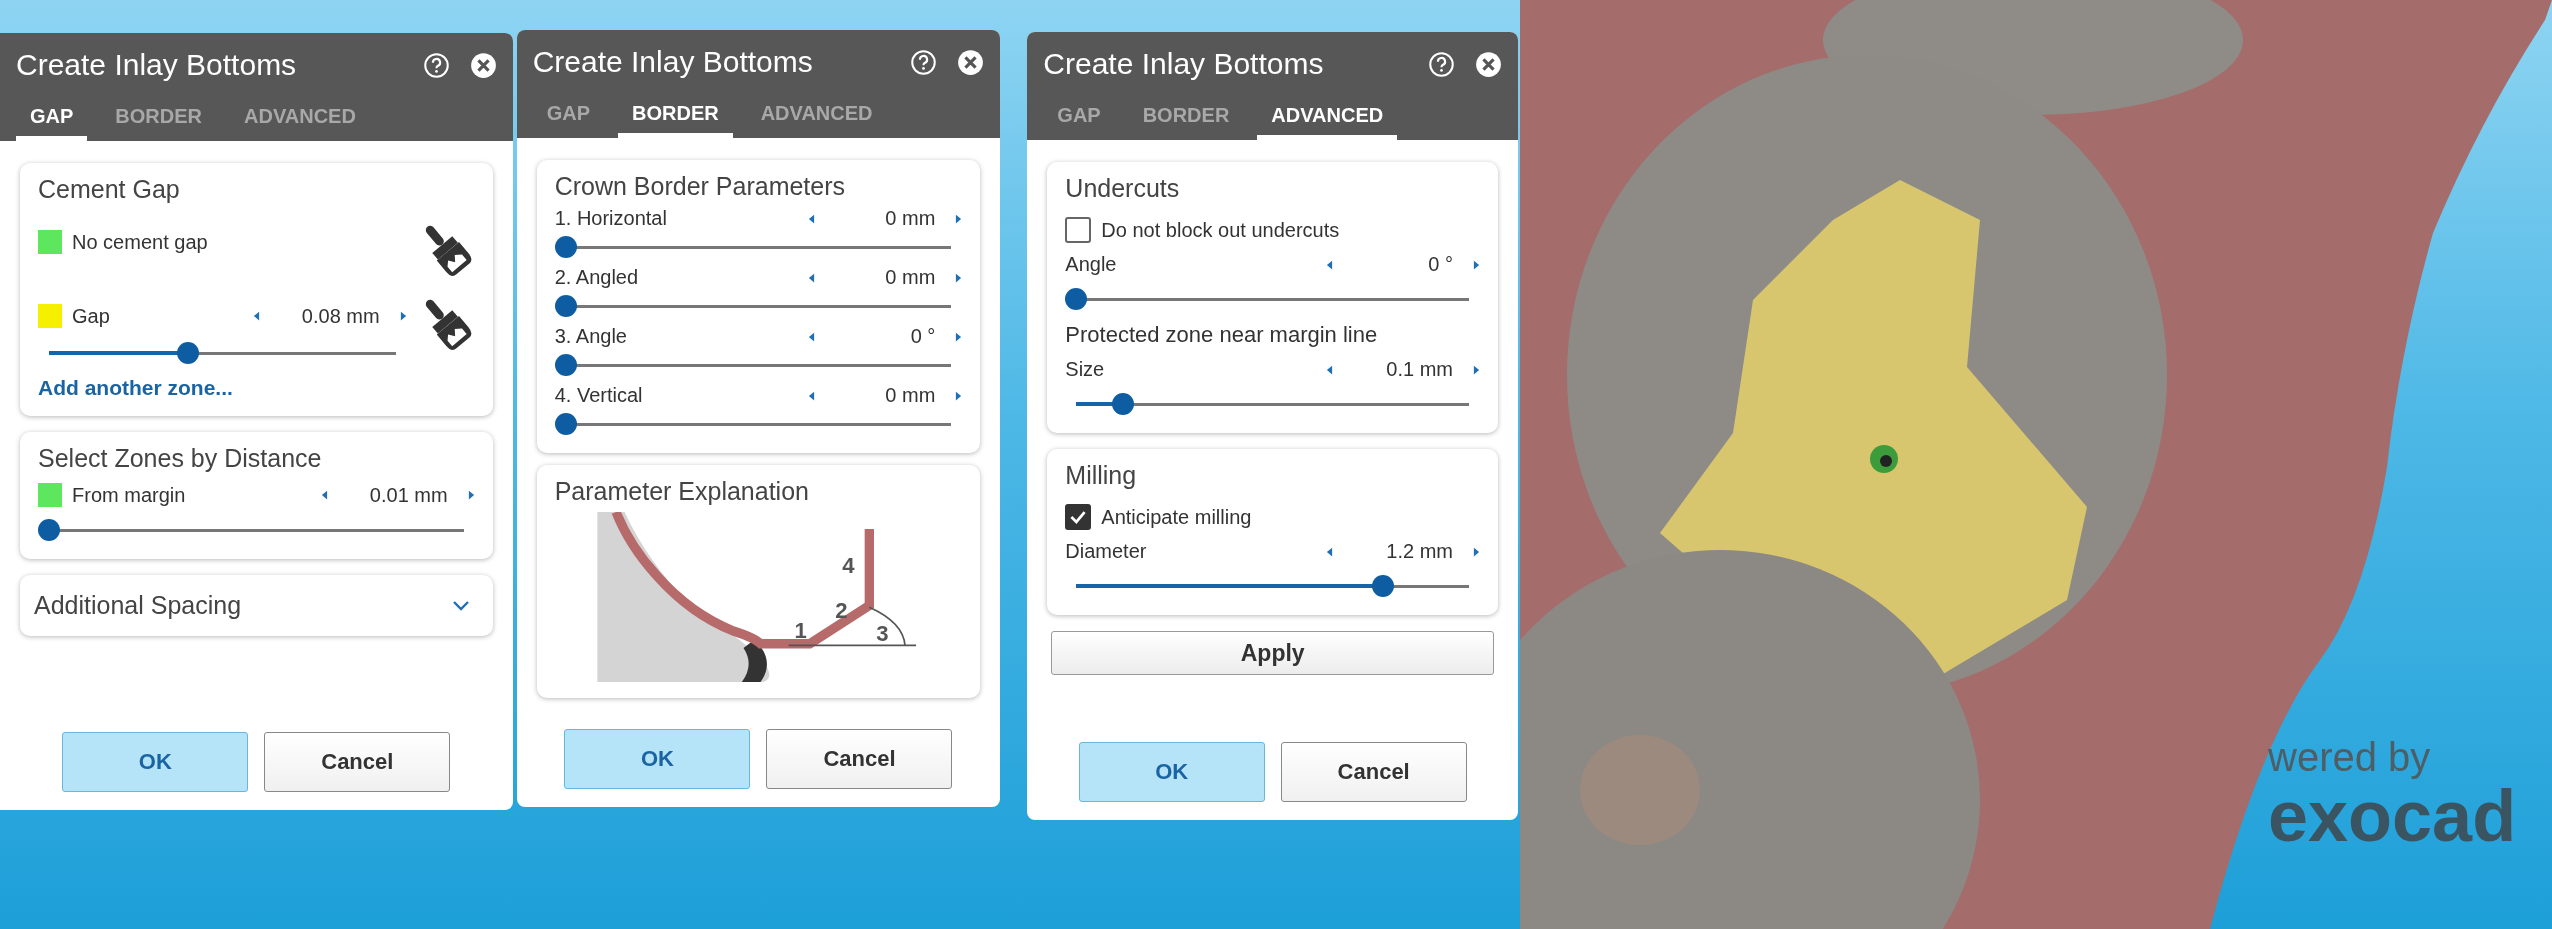 This screenshot has width=2552, height=929. What do you see at coordinates (1106, 551) in the screenshot?
I see `slider-label: Diameter` at bounding box center [1106, 551].